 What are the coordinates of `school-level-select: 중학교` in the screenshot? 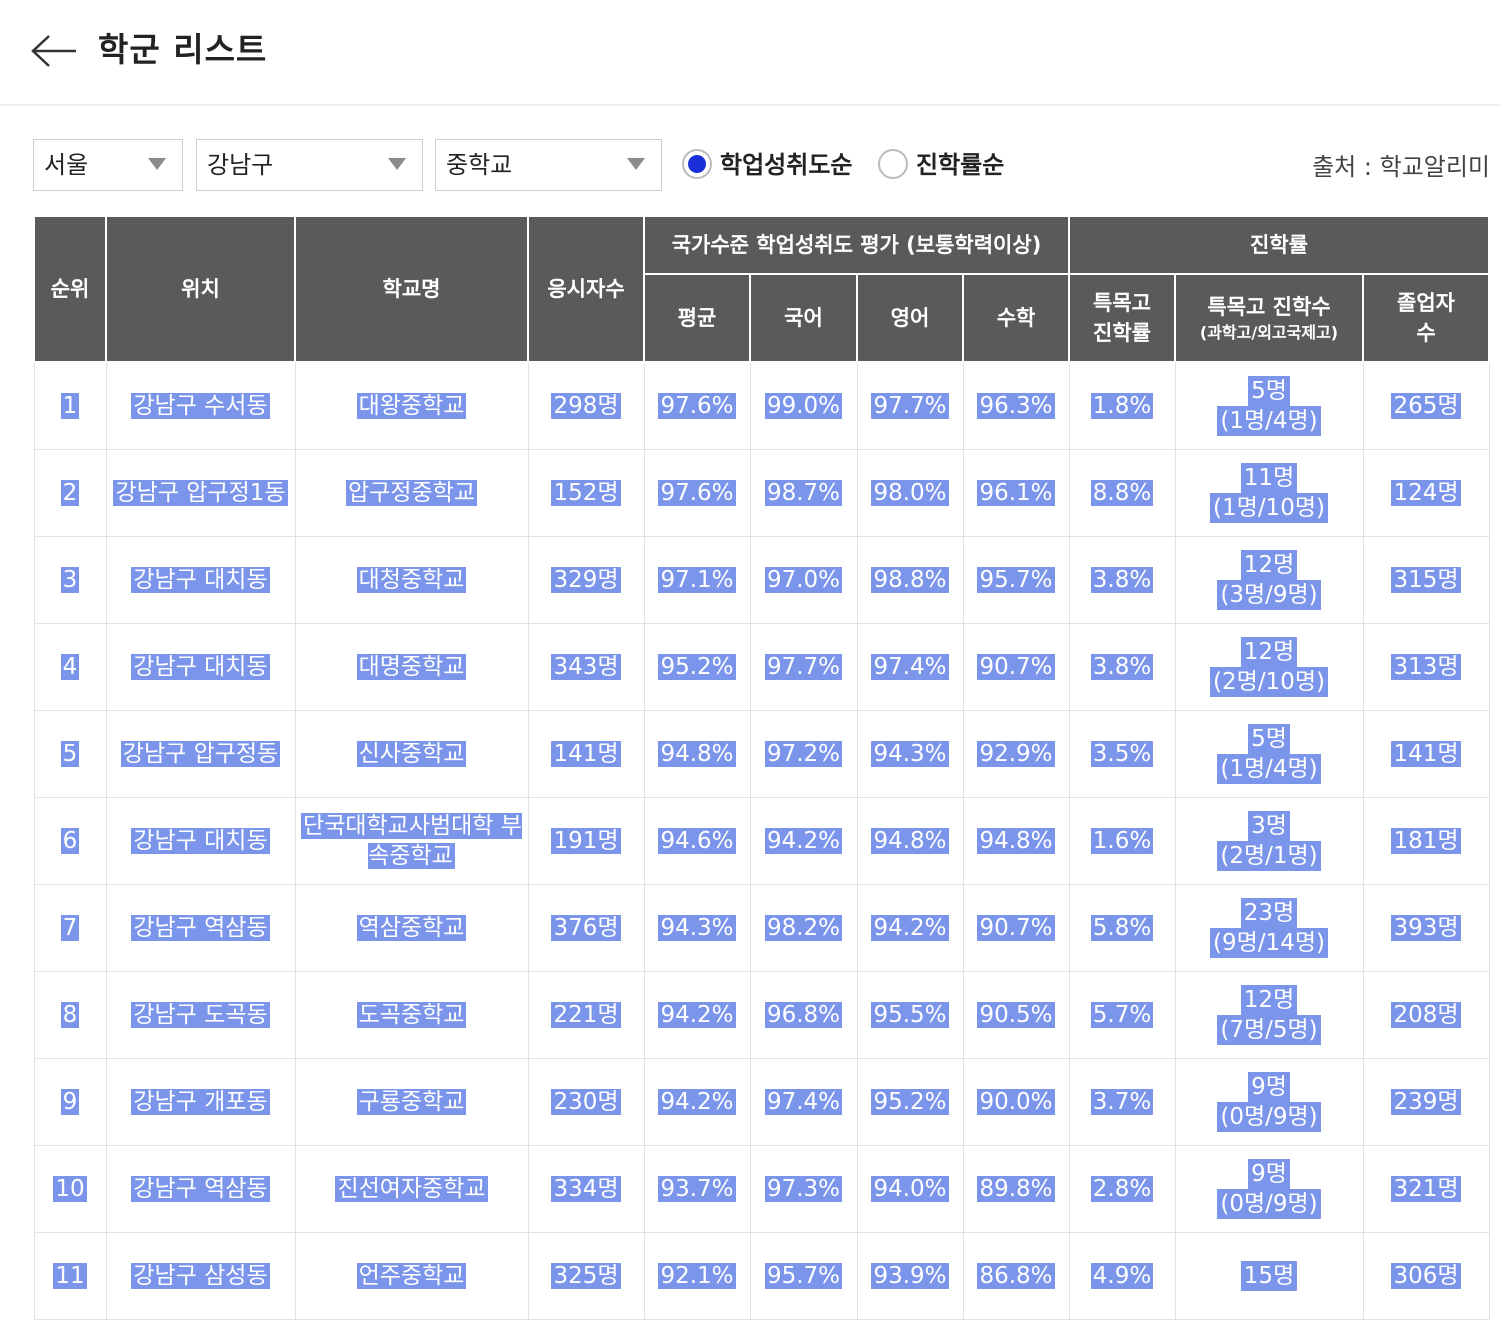 It's located at (548, 165).